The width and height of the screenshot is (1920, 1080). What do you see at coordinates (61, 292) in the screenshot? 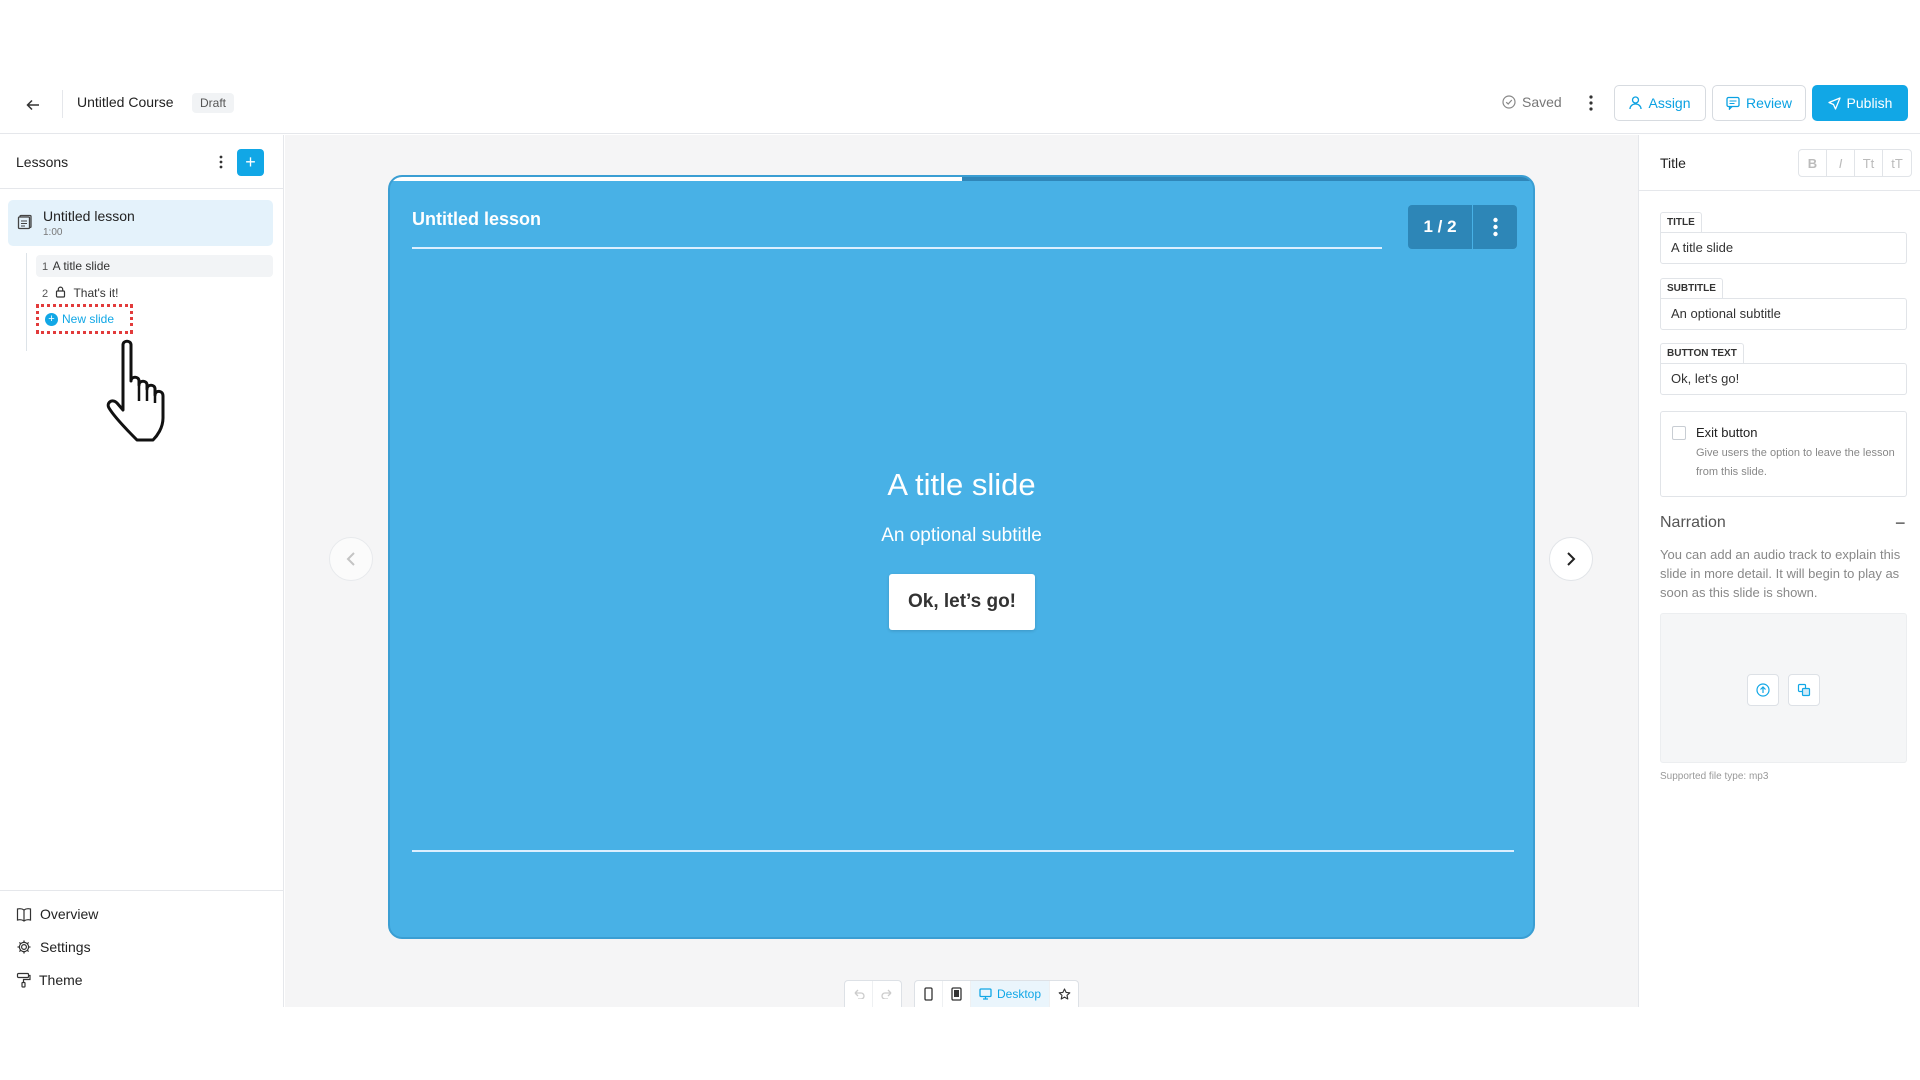
I see `lock-icon` at bounding box center [61, 292].